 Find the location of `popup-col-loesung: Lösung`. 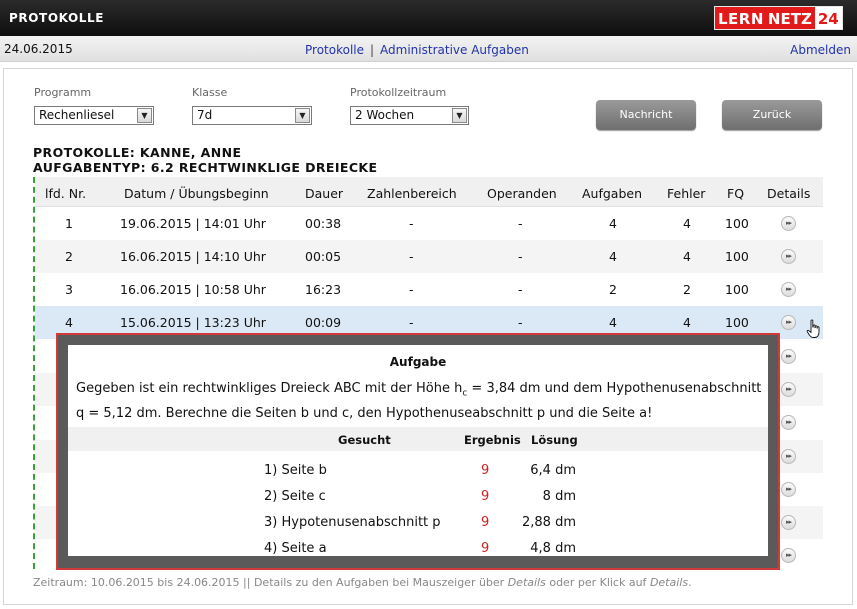

popup-col-loesung: Lösung is located at coordinates (554, 440).